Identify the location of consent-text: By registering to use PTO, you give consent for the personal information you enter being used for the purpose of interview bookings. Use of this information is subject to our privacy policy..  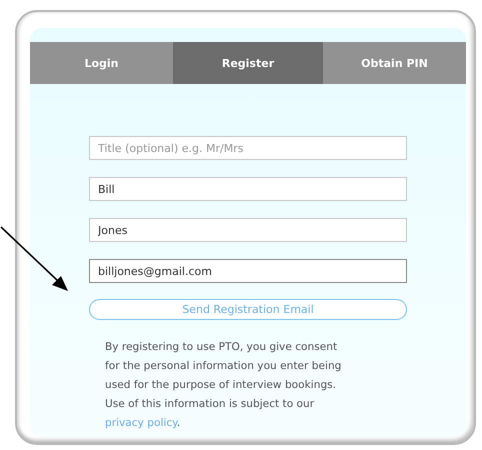
(223, 385).